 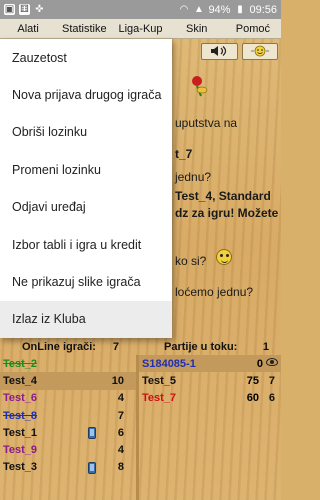 What do you see at coordinates (68, 432) in the screenshot?
I see `player-row: Test_1 6` at bounding box center [68, 432].